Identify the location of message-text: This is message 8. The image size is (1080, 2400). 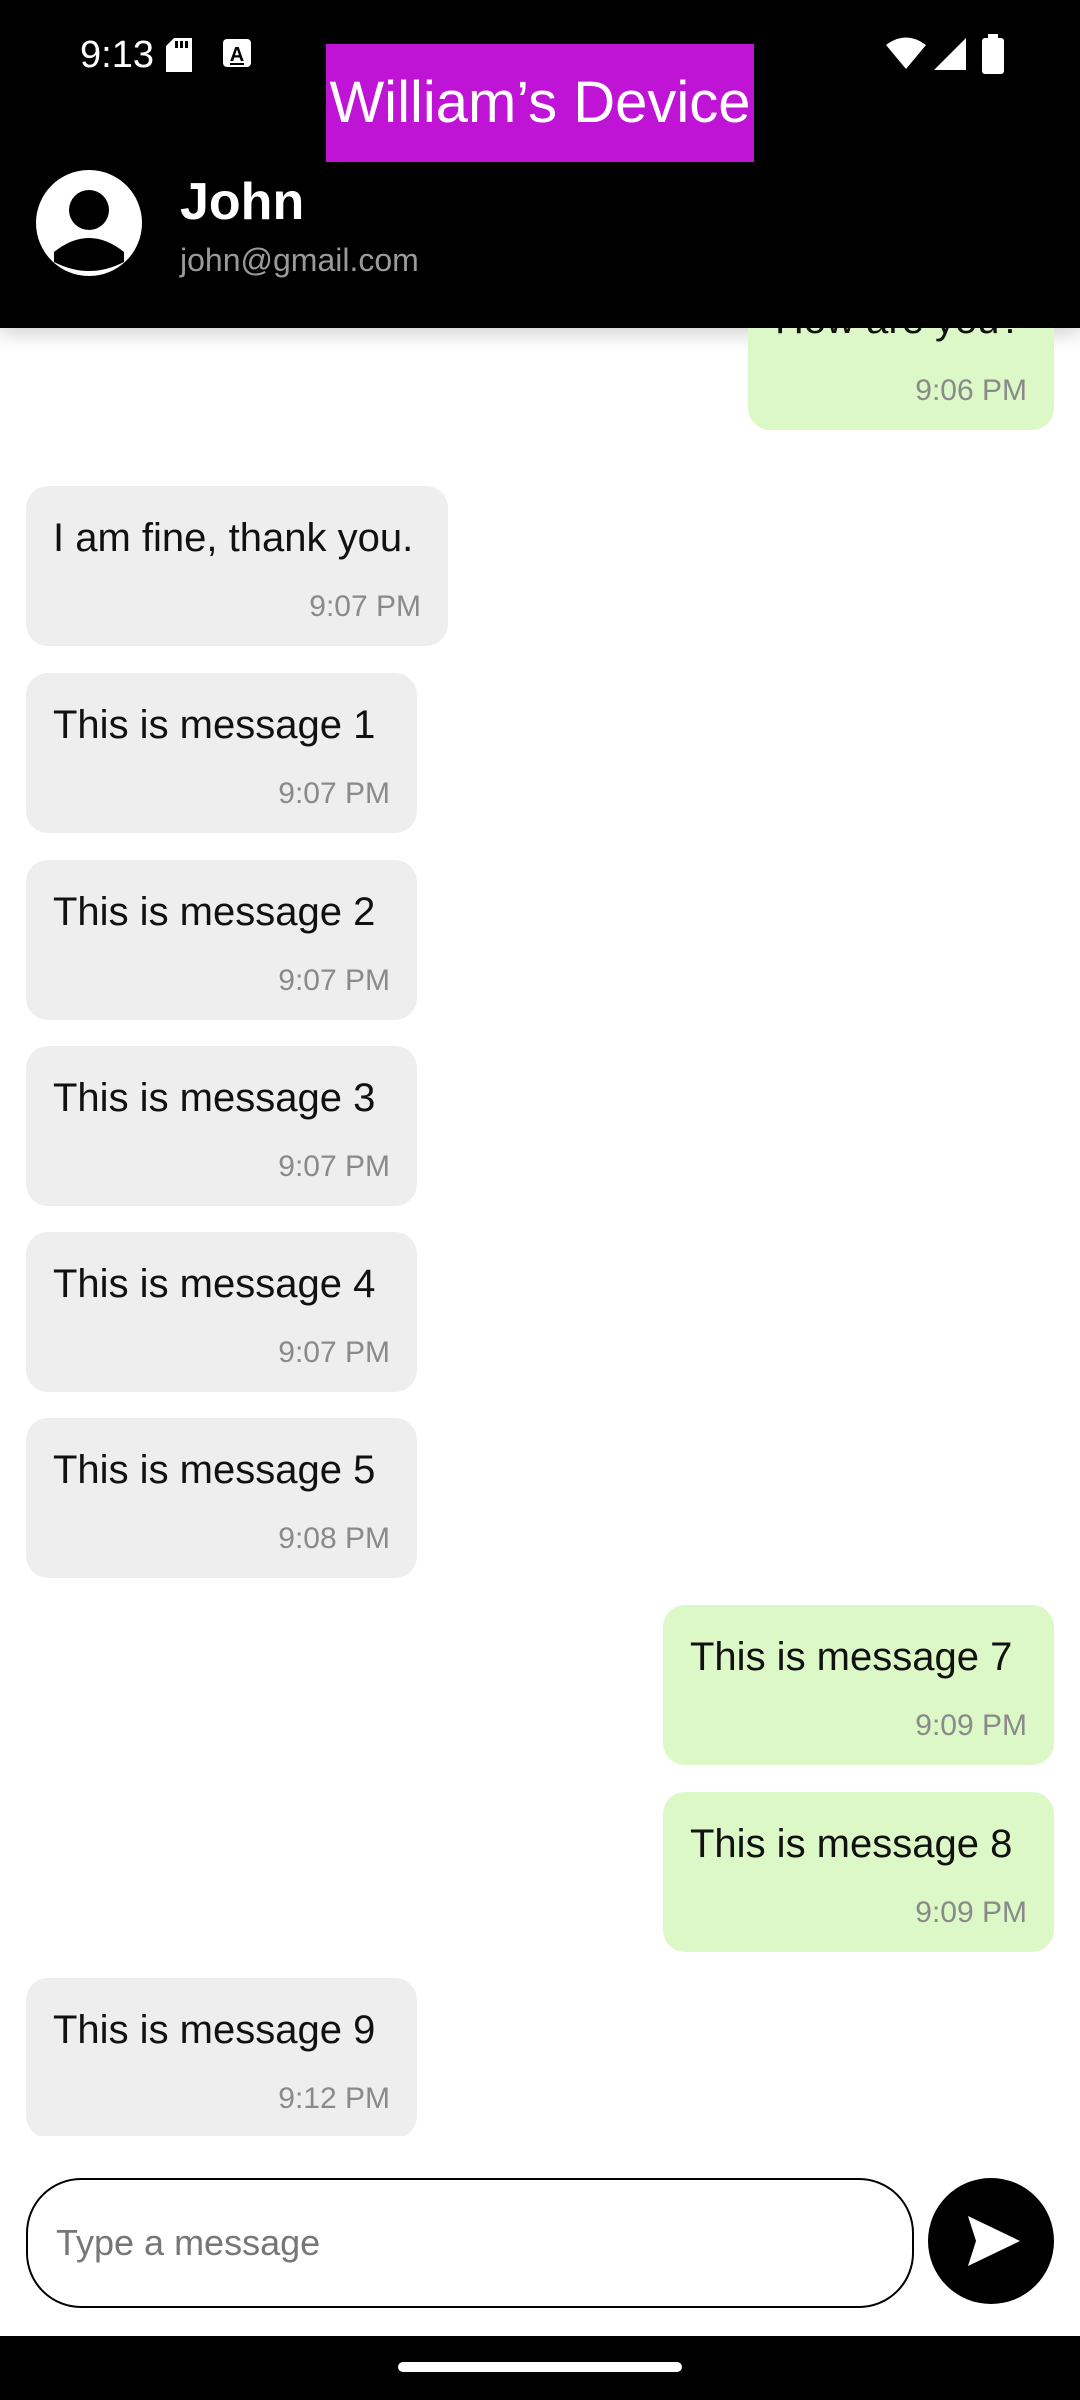
(851, 1844).